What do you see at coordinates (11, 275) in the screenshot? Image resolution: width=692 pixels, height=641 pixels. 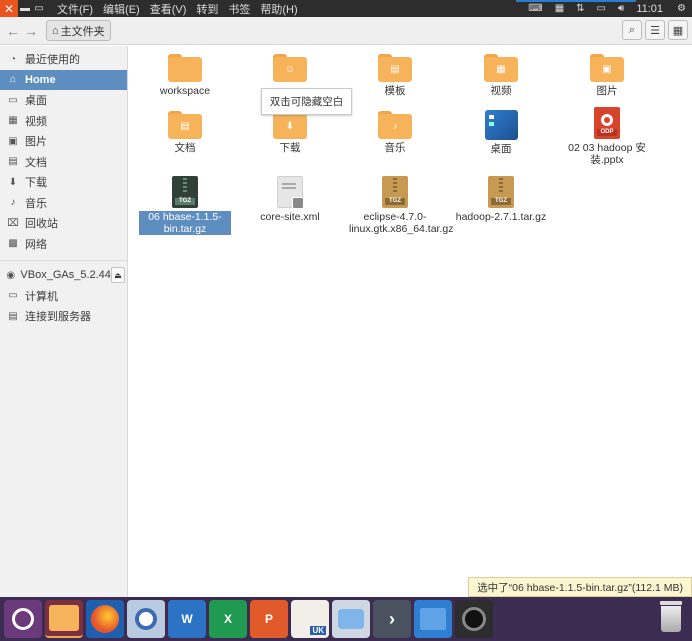 I see `disc-icon: ◉` at bounding box center [11, 275].